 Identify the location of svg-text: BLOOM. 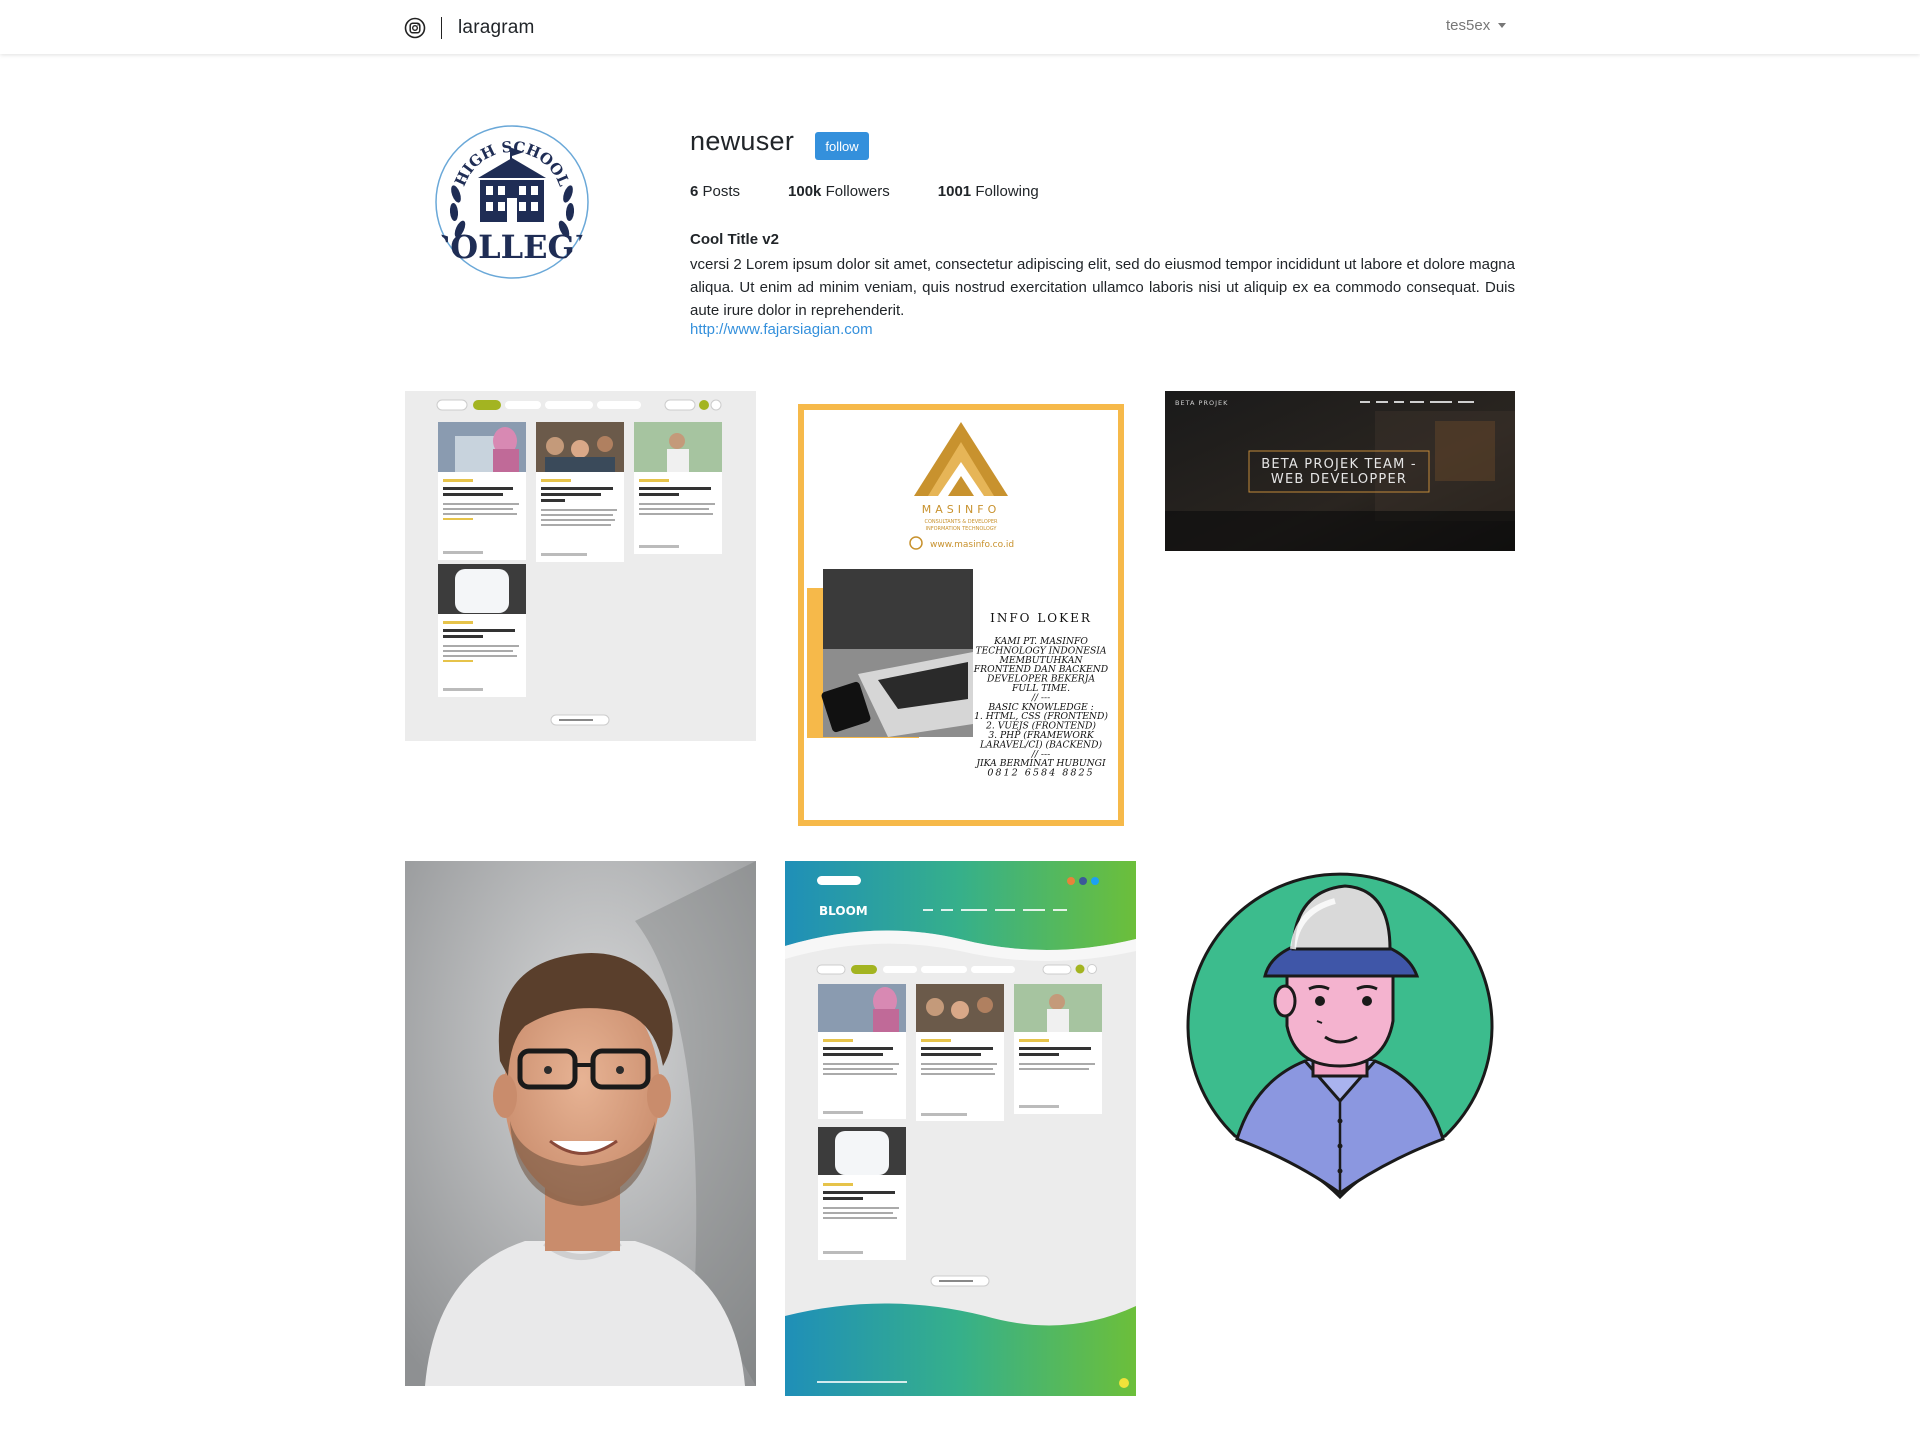
(843, 911).